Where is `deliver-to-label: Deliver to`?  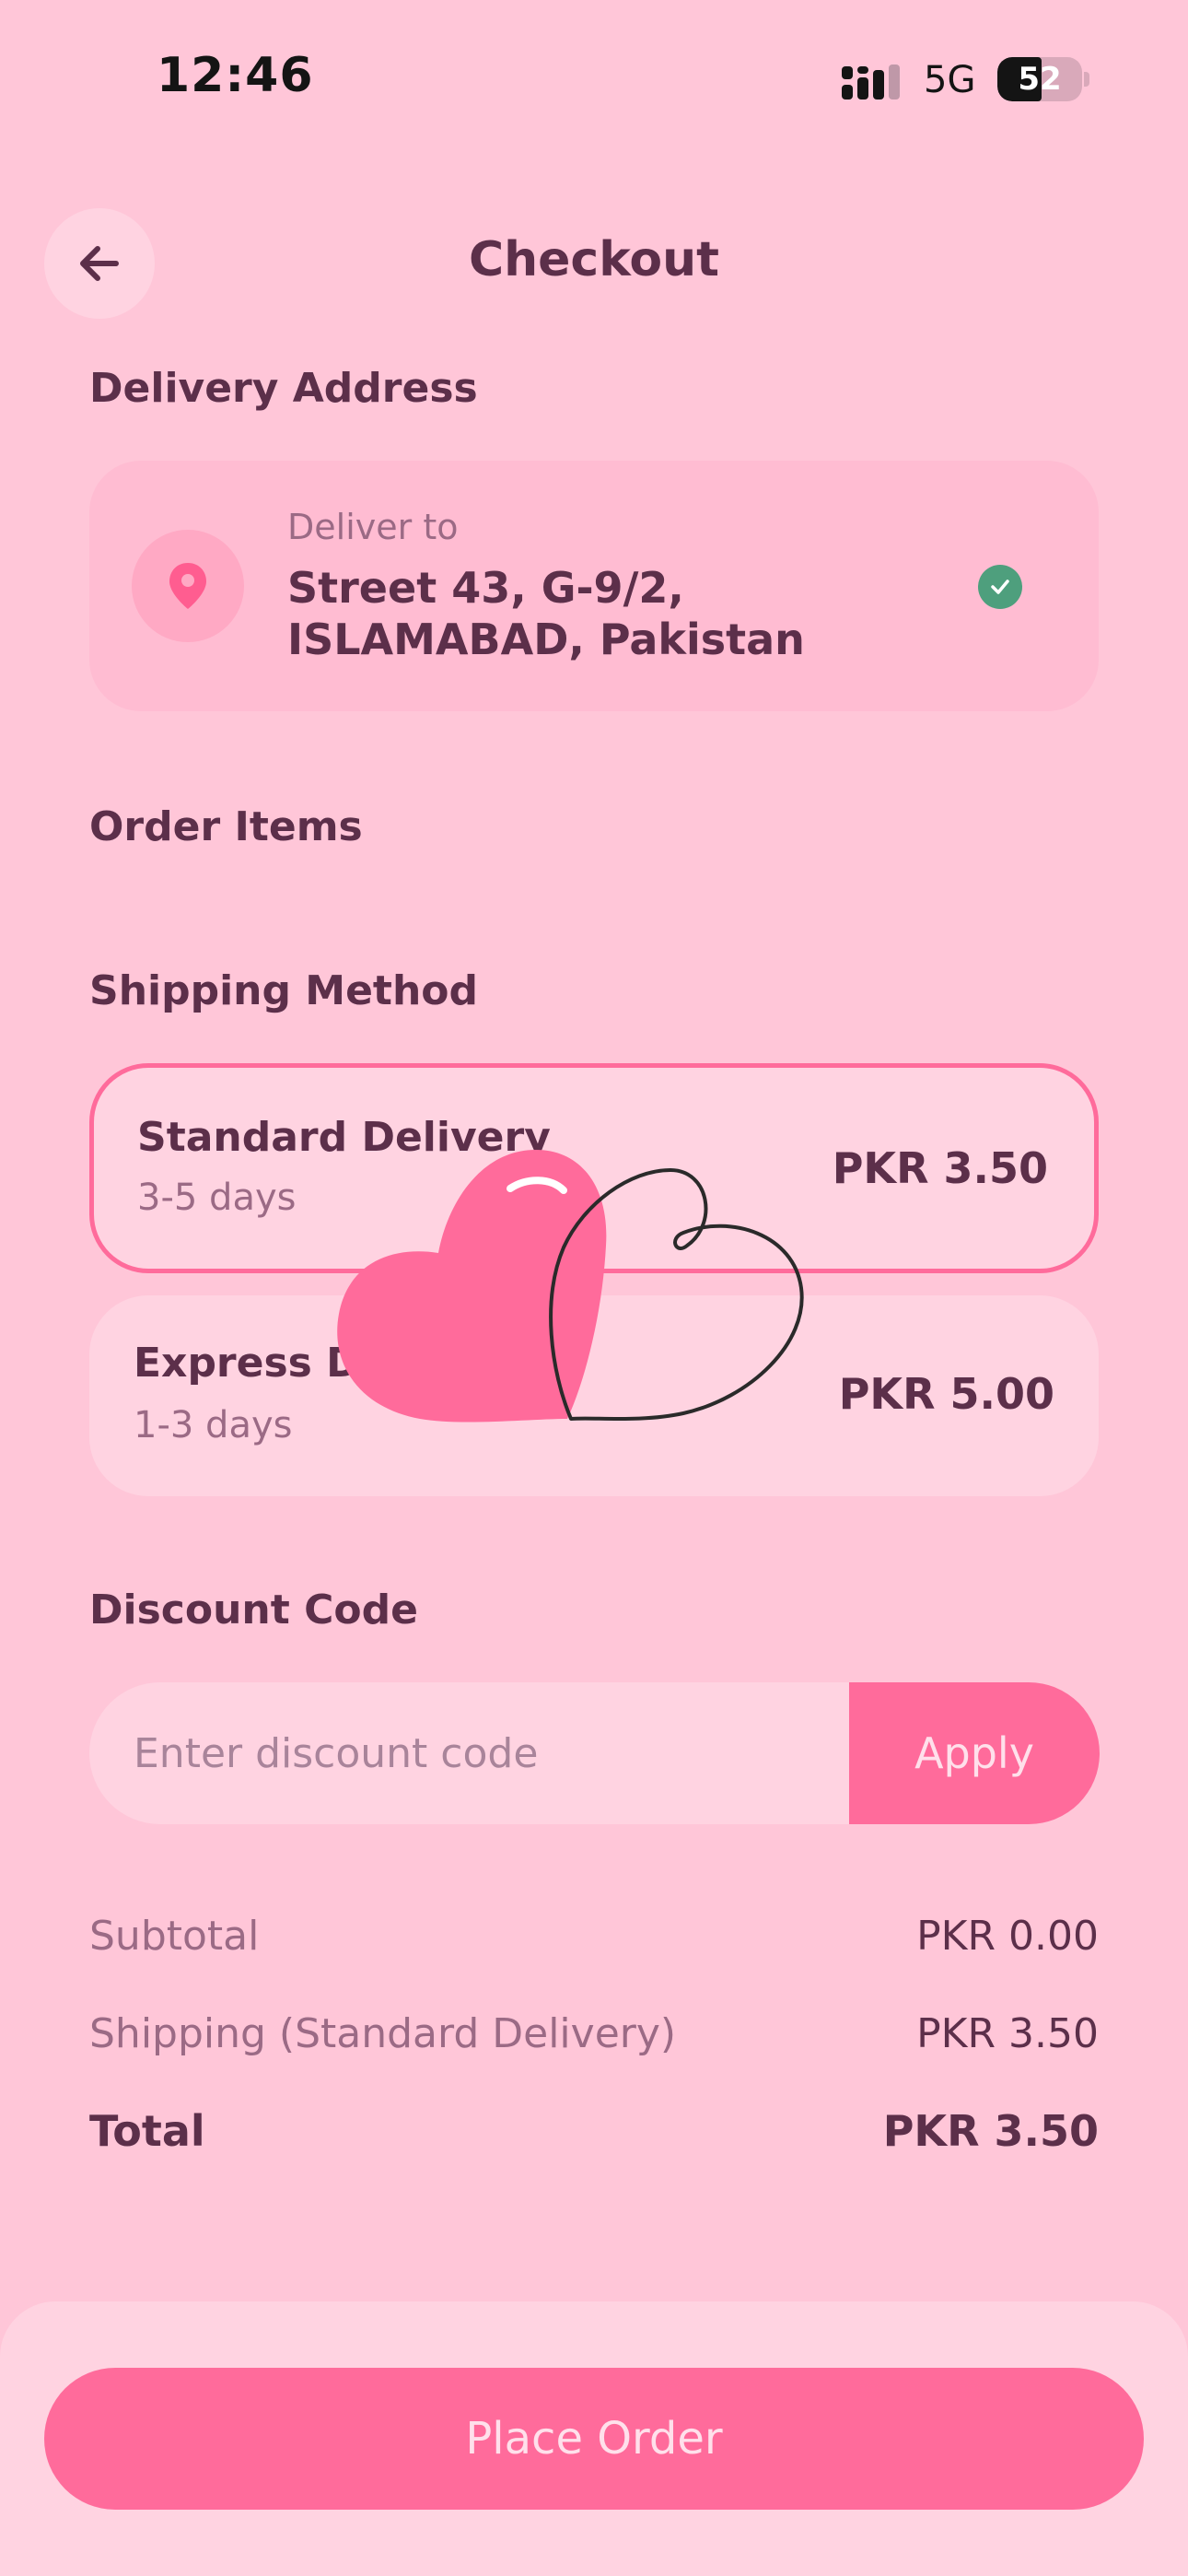 deliver-to-label: Deliver to is located at coordinates (373, 527).